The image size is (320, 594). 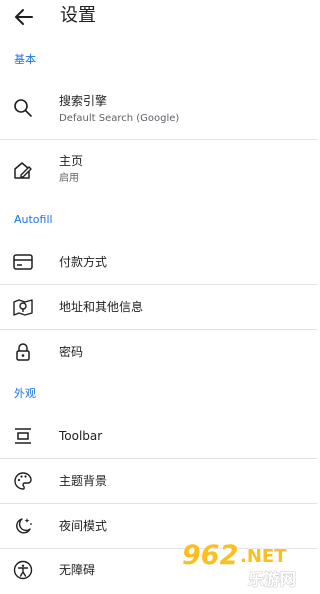 I want to click on section-header-basic: 基本, so click(x=25, y=59).